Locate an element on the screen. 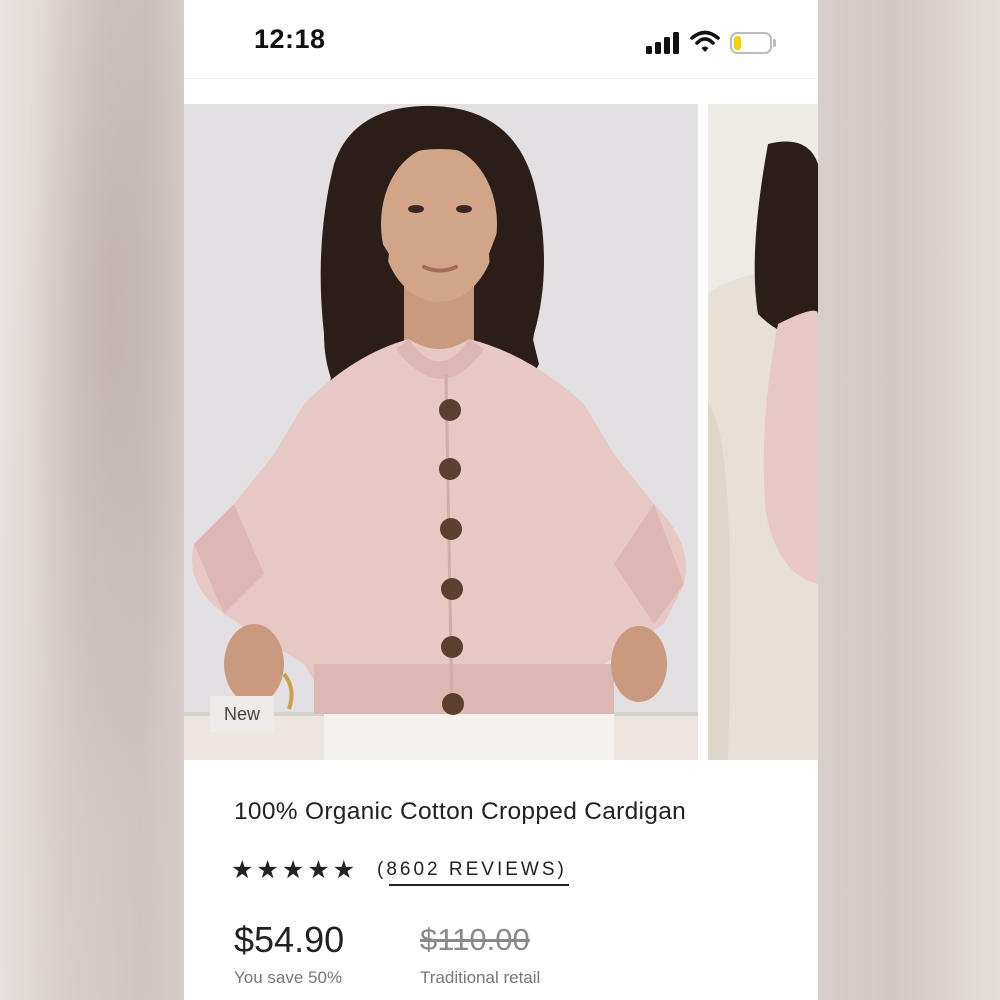 This screenshot has width=1000, height=1000. product-photo-next is located at coordinates (763, 432).